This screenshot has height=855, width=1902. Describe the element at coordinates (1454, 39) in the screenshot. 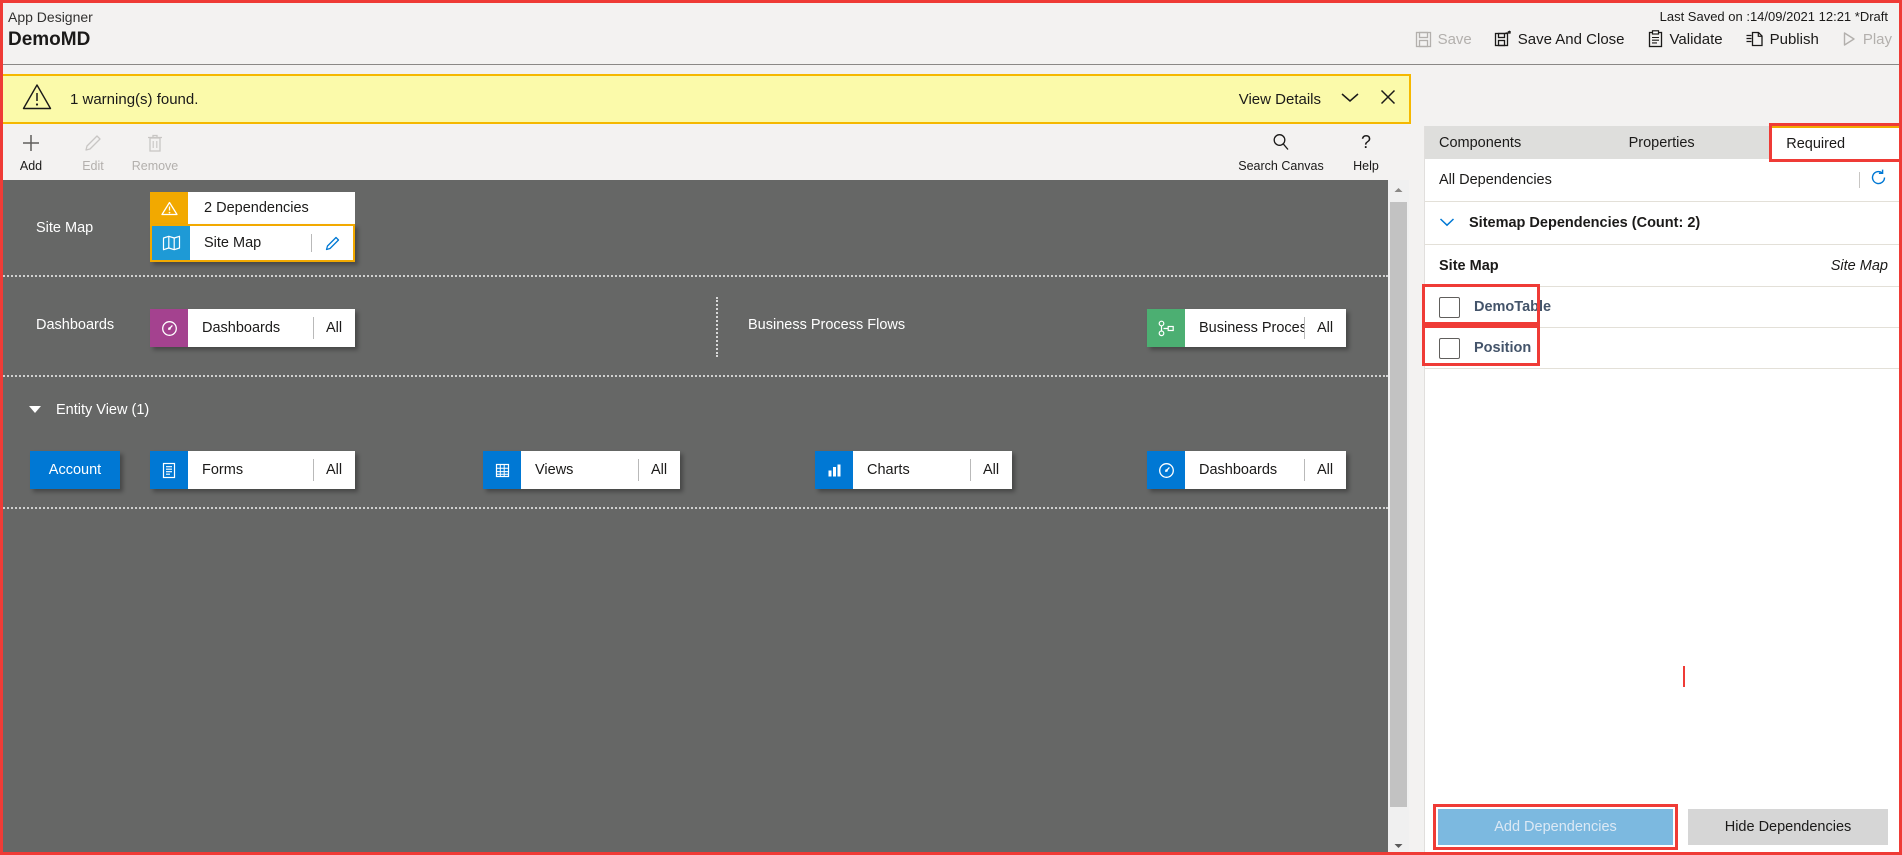

I see `save-label: Save` at that location.